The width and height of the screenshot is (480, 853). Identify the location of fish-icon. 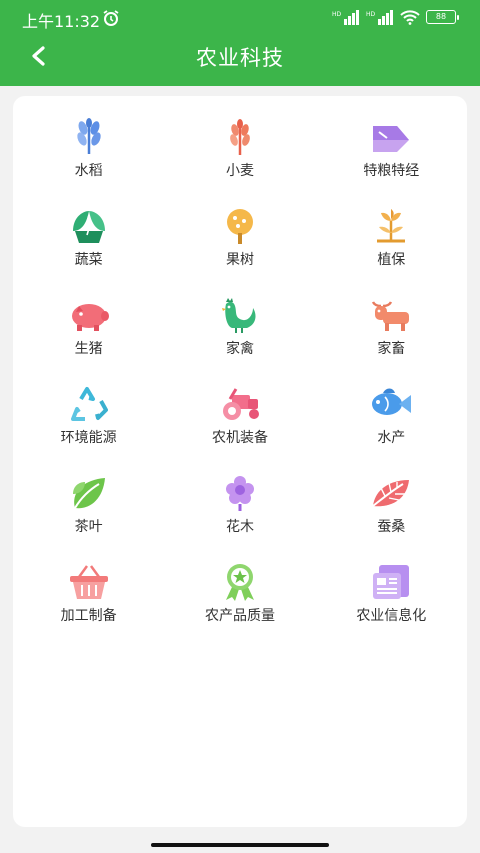
(392, 401).